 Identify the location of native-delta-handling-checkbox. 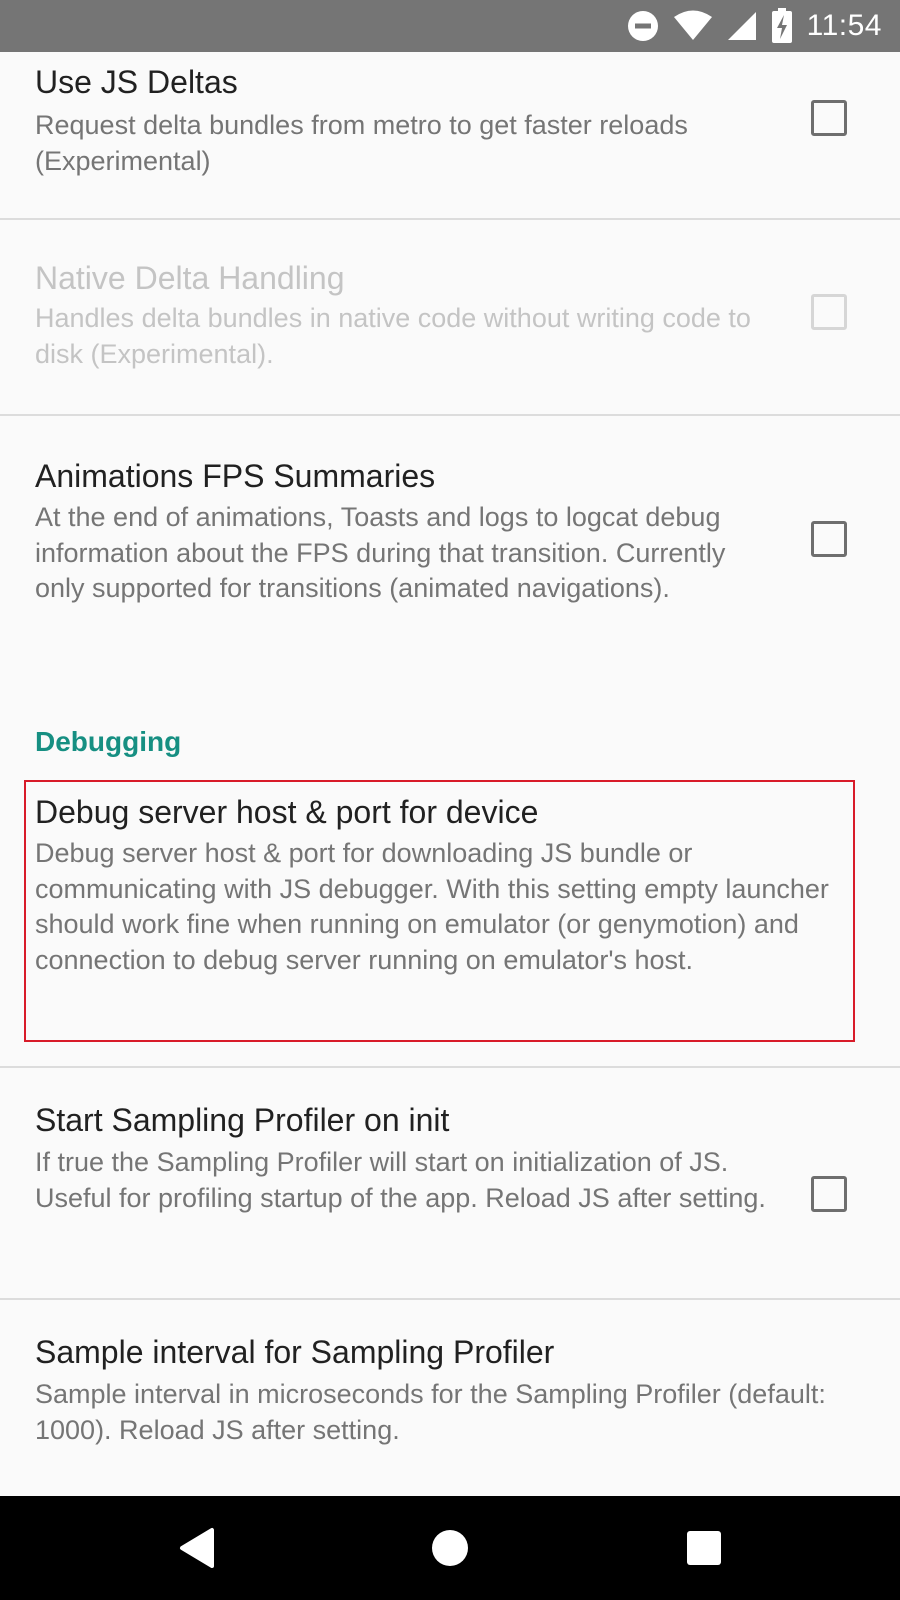
(829, 312).